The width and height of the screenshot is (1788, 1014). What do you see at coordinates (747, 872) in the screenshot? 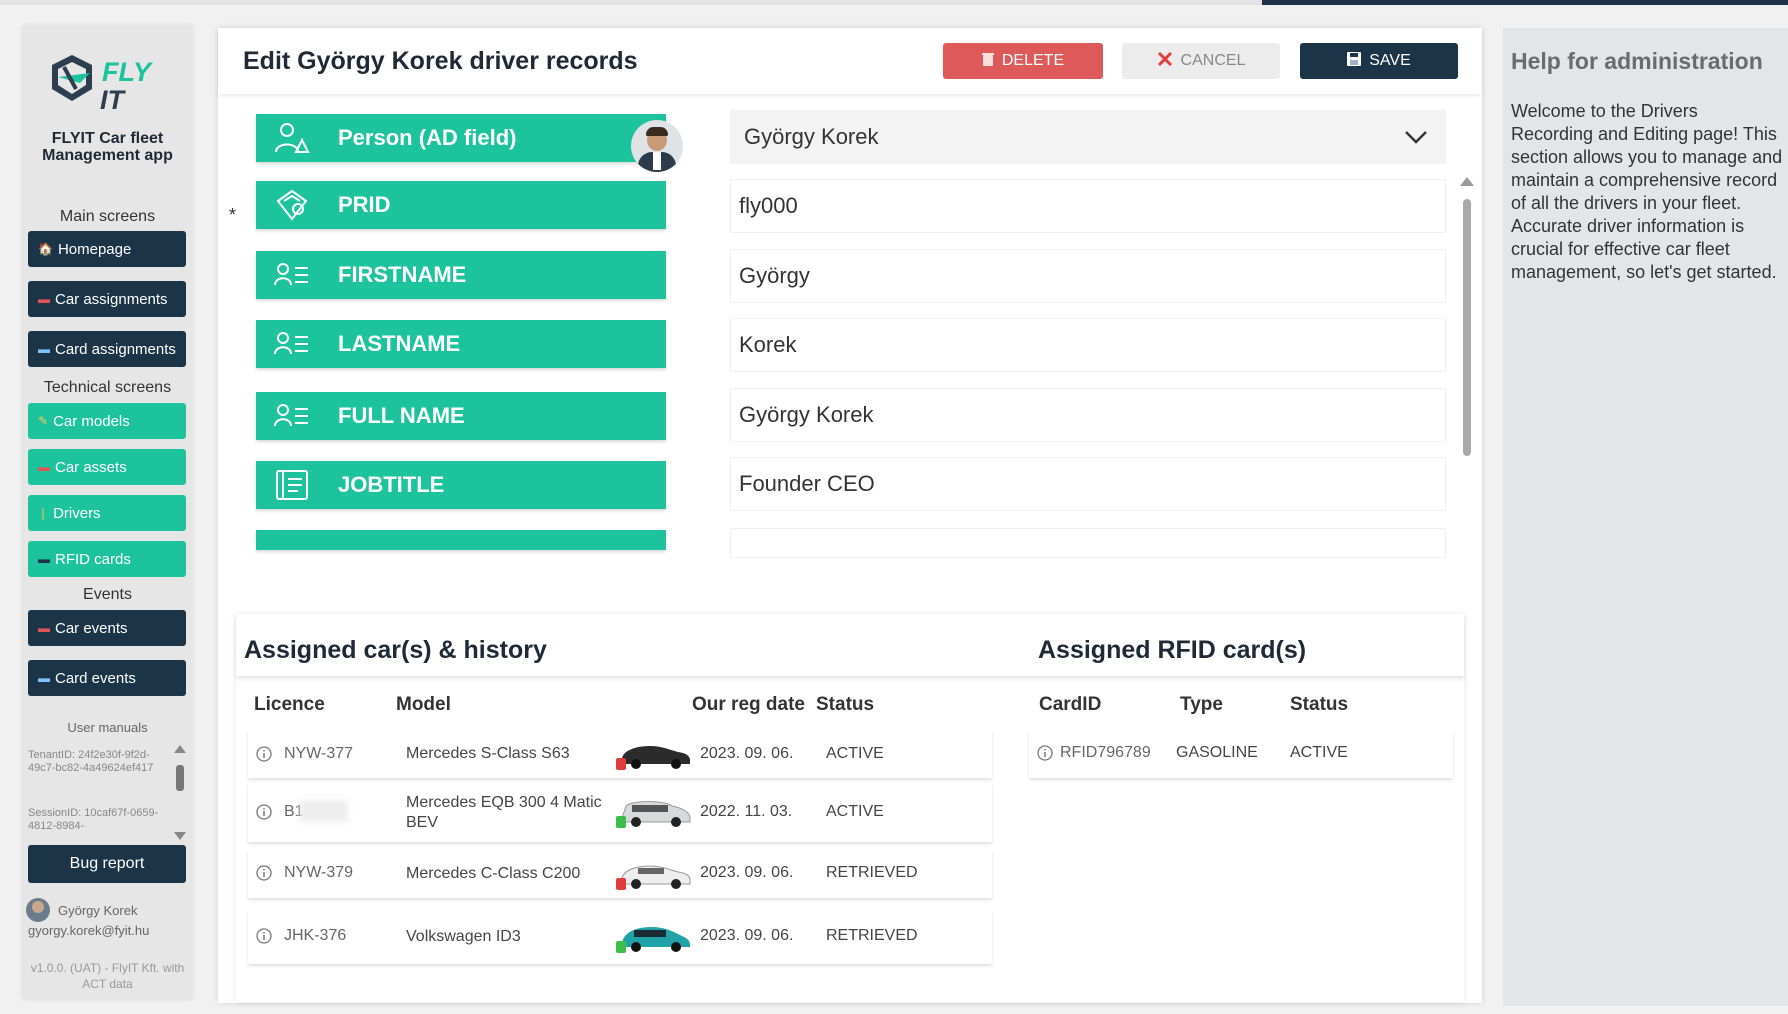
I see `cell-date: 2023. 09. 06.` at bounding box center [747, 872].